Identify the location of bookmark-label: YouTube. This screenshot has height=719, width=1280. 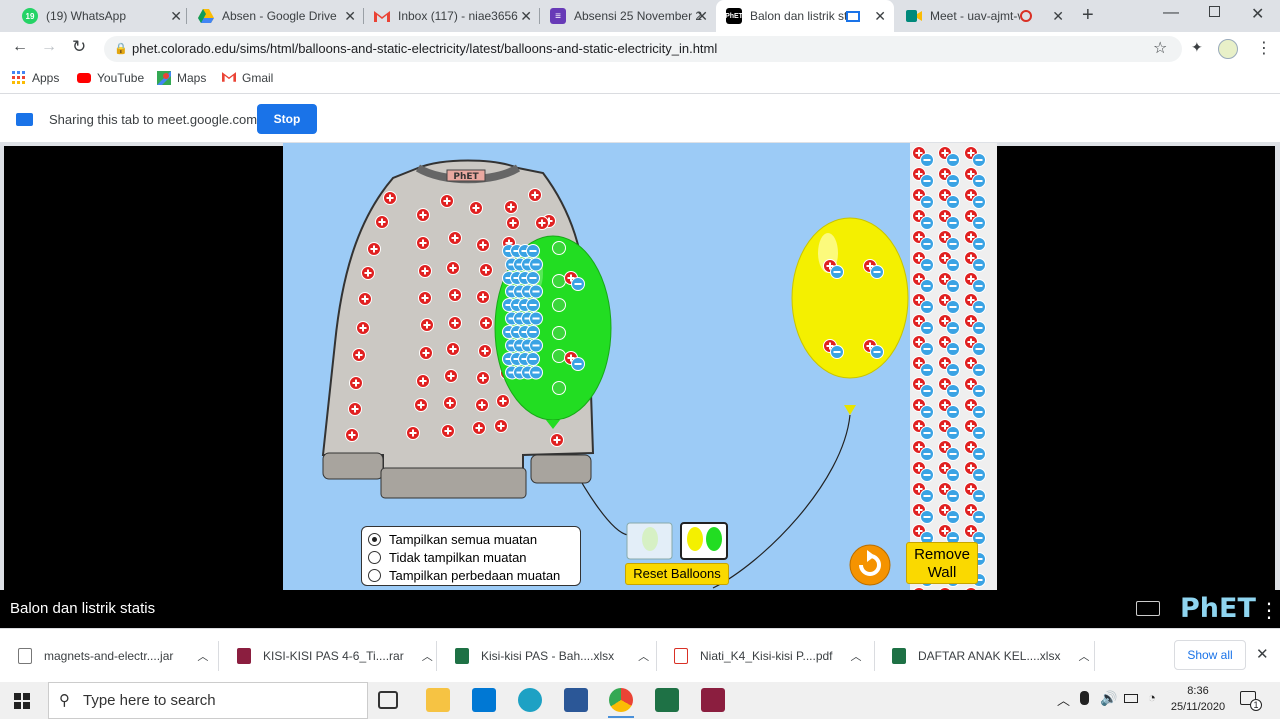
(121, 78).